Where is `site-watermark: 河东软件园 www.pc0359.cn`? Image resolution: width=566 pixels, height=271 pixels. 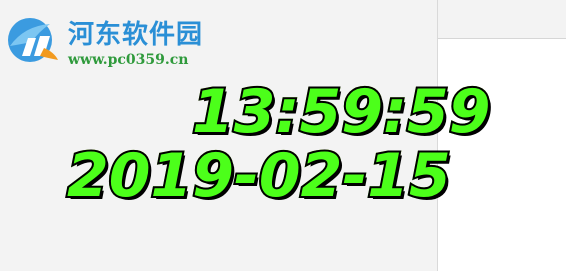 site-watermark: 河东软件园 www.pc0359.cn is located at coordinates (119, 40).